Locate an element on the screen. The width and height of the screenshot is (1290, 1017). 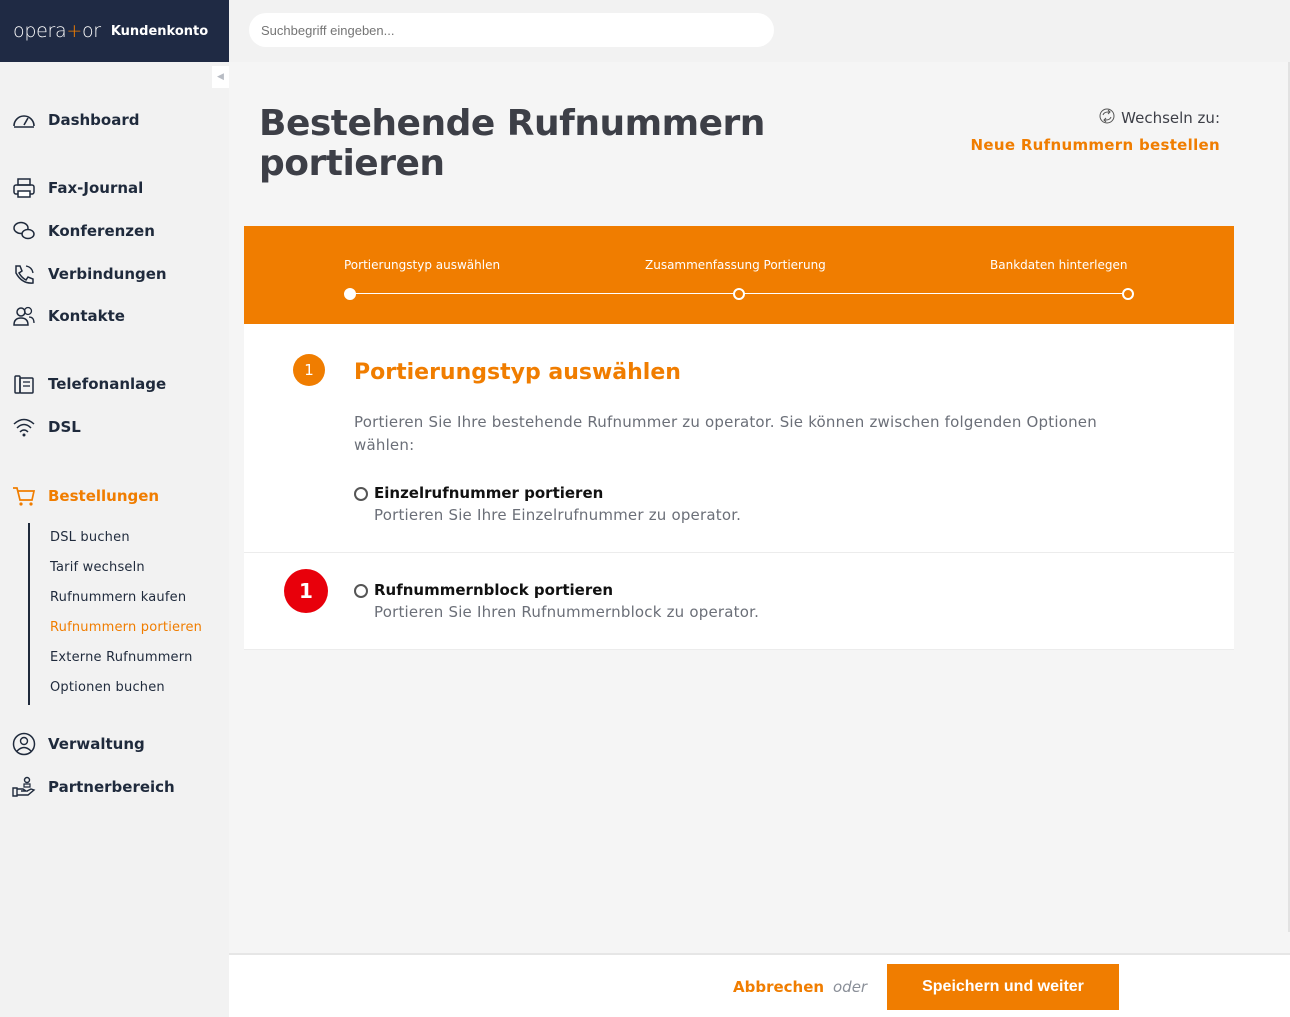
chevron-left-icon: ◀ is located at coordinates (220, 77).